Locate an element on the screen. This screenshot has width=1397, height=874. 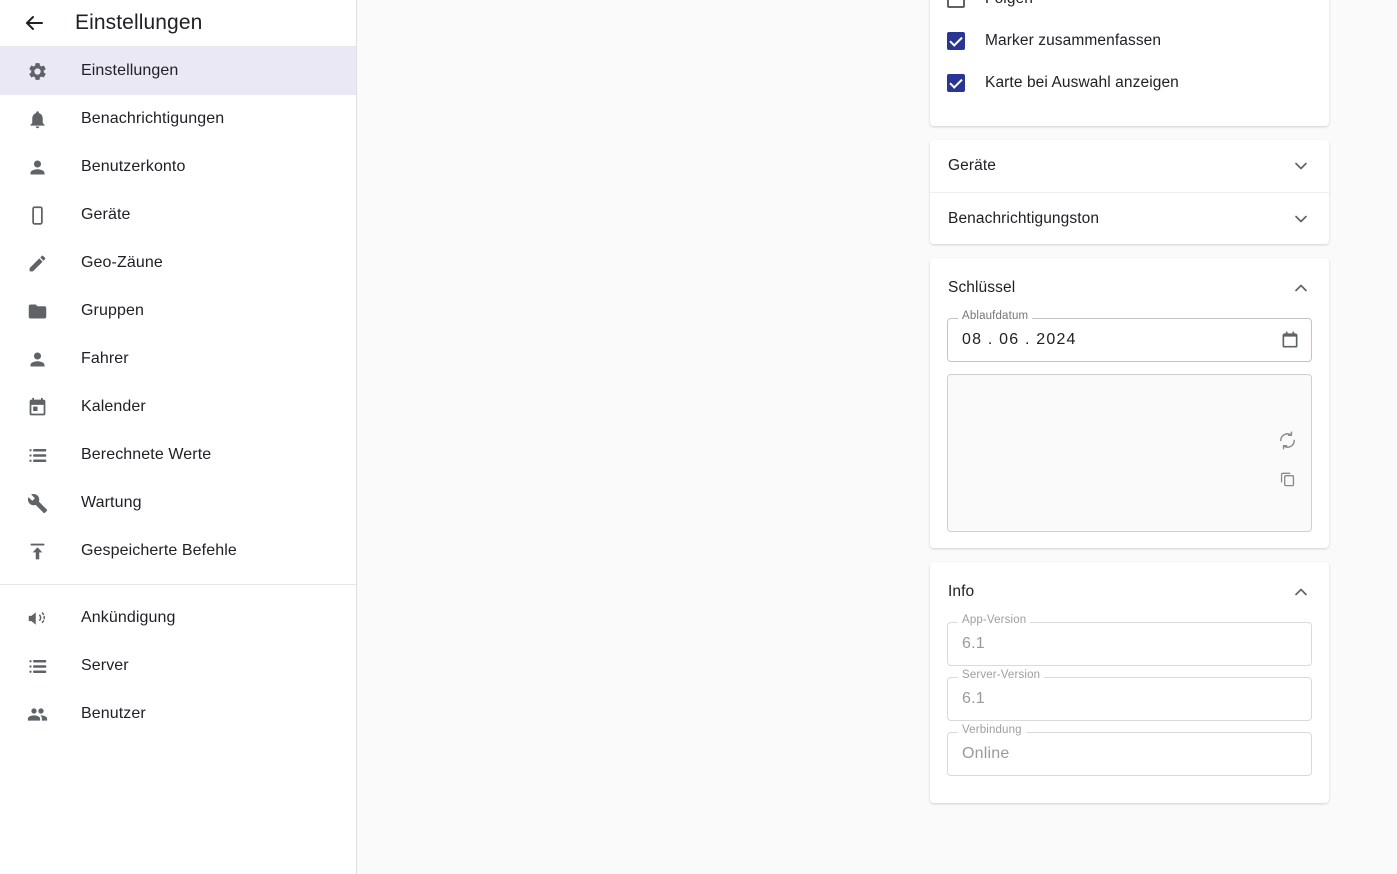
connection-label: Verbindung is located at coordinates (992, 730).